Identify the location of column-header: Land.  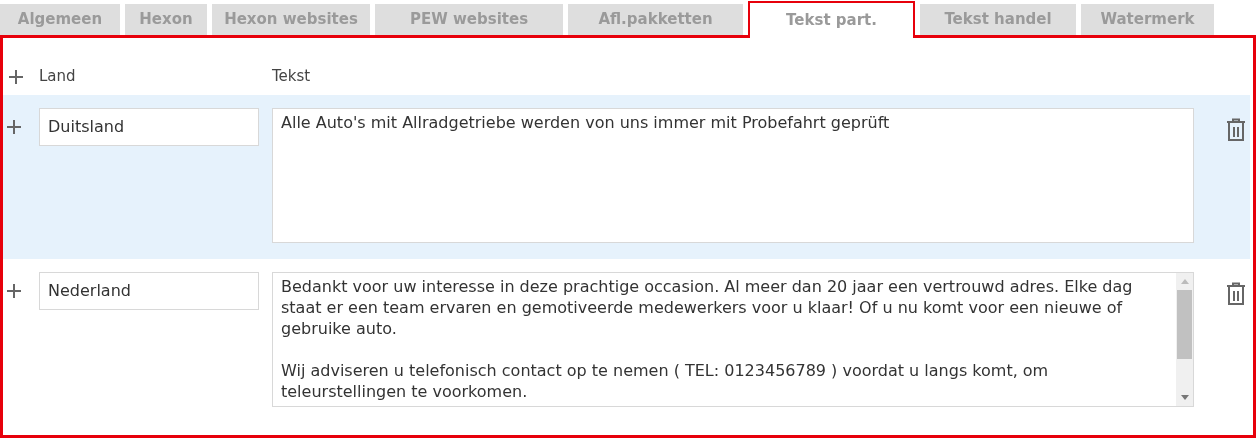
(58, 77).